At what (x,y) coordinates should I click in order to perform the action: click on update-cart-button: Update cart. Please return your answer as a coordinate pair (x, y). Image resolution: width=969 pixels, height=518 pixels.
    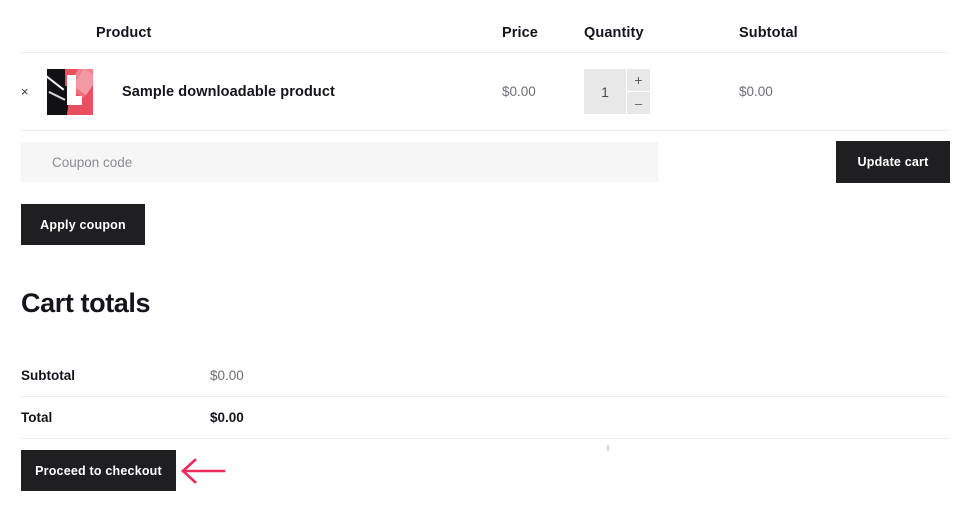
    Looking at the image, I should click on (893, 162).